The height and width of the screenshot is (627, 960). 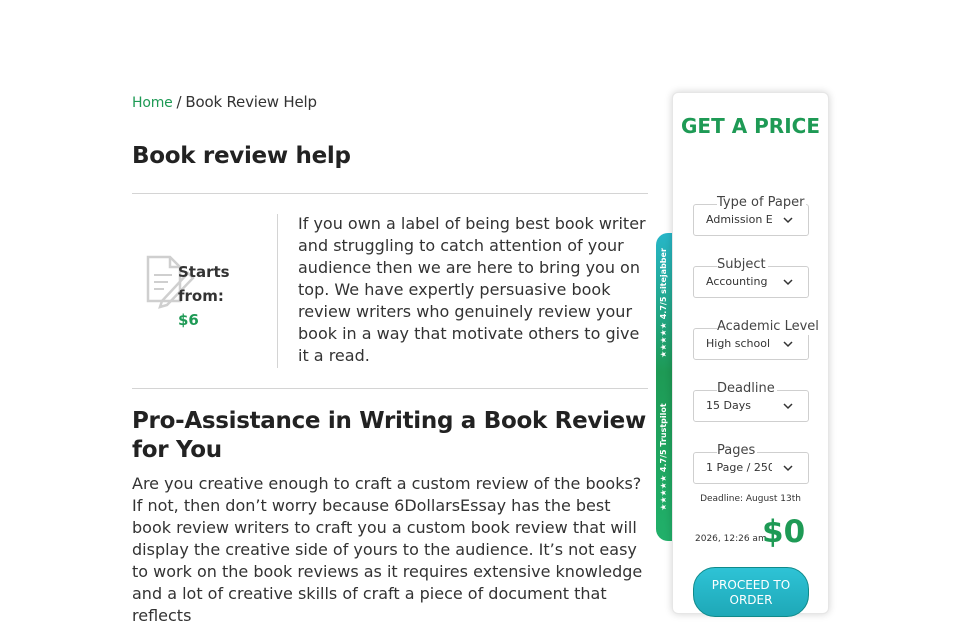 What do you see at coordinates (204, 284) in the screenshot?
I see `starts-from-label: Starts from:` at bounding box center [204, 284].